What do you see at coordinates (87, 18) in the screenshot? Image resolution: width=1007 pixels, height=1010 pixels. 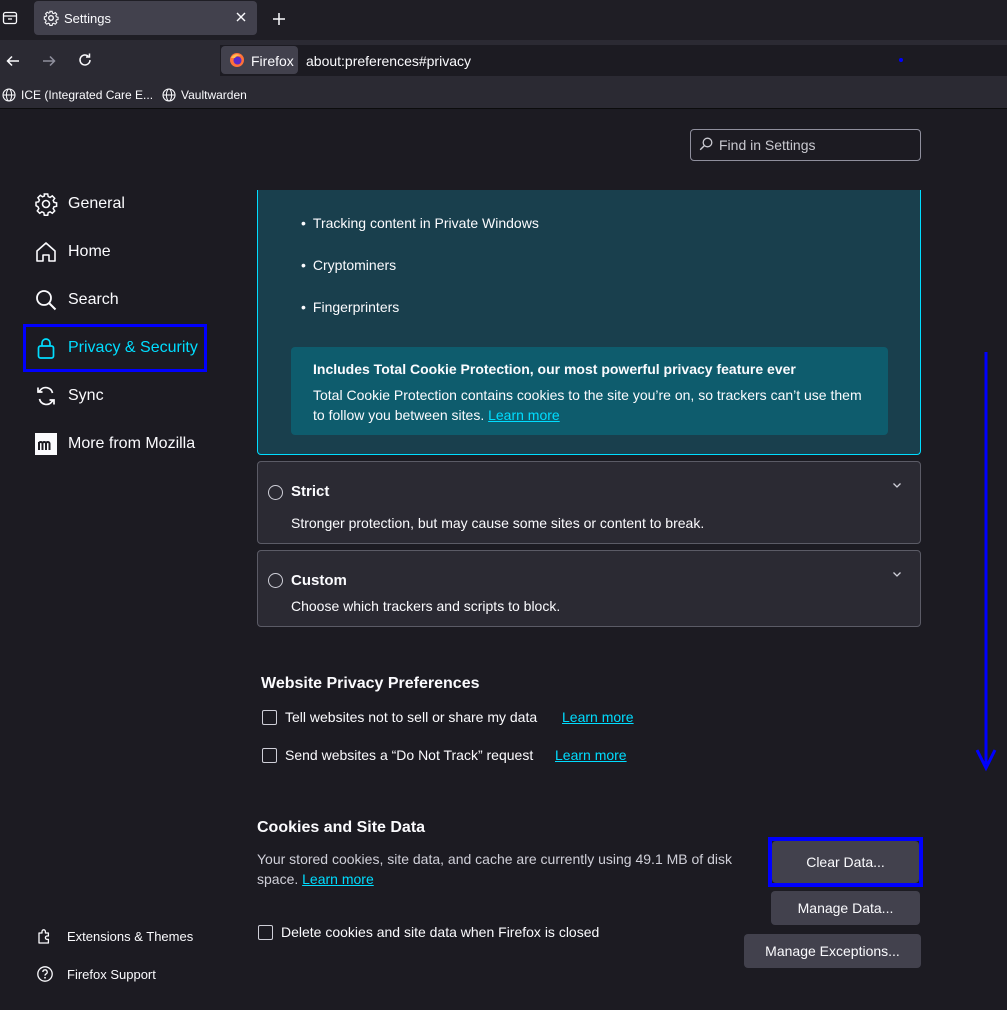 I see `tab-title: Settings` at bounding box center [87, 18].